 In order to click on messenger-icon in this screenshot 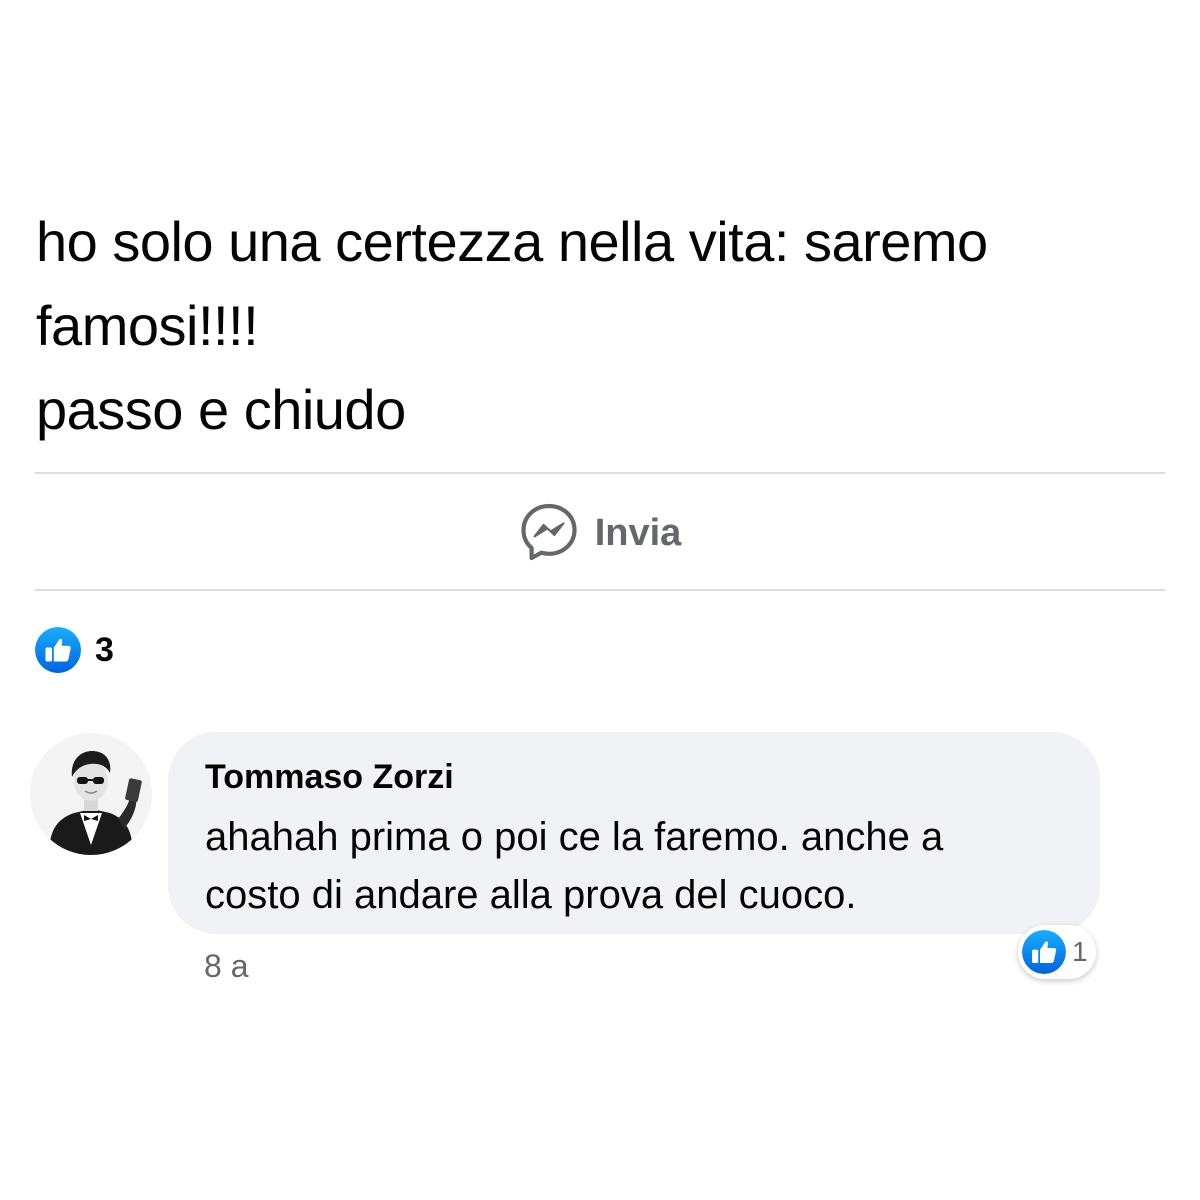, I will do `click(549, 532)`.